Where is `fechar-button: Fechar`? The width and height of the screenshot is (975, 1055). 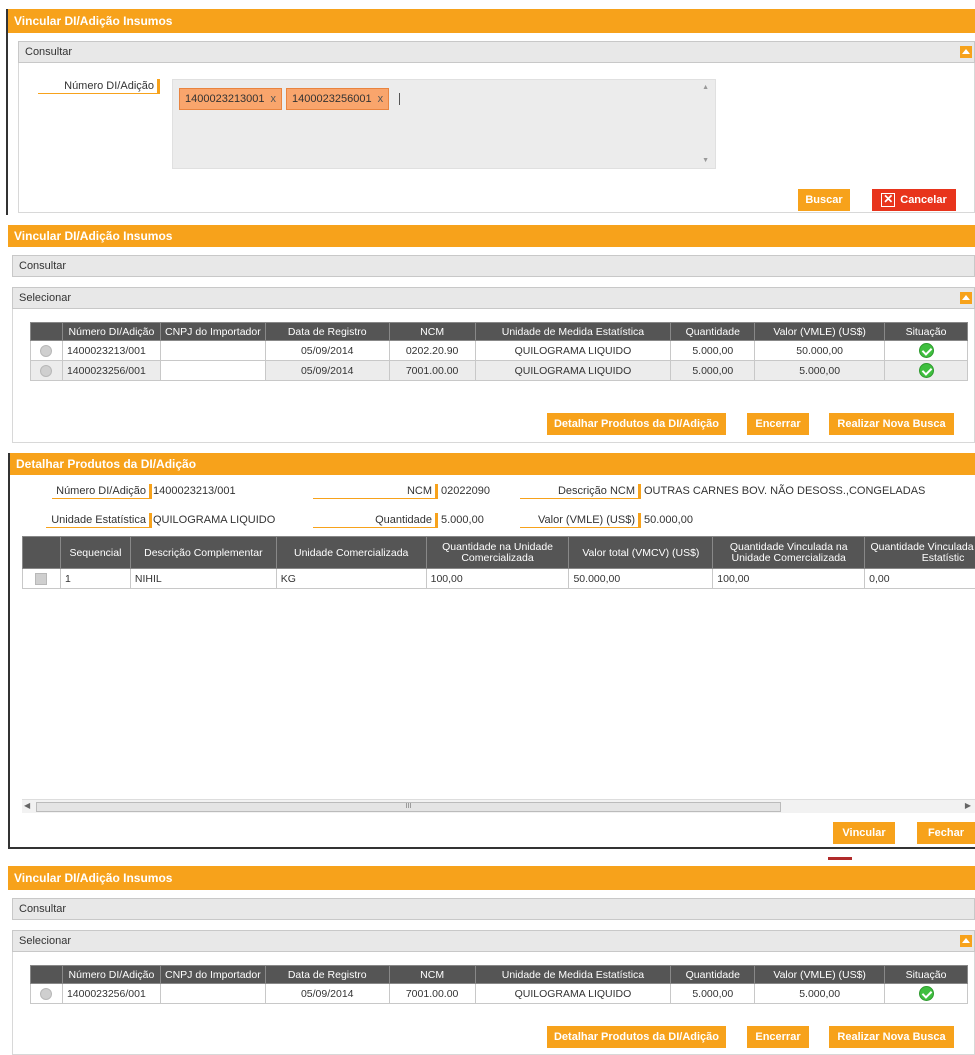
fechar-button: Fechar is located at coordinates (946, 833).